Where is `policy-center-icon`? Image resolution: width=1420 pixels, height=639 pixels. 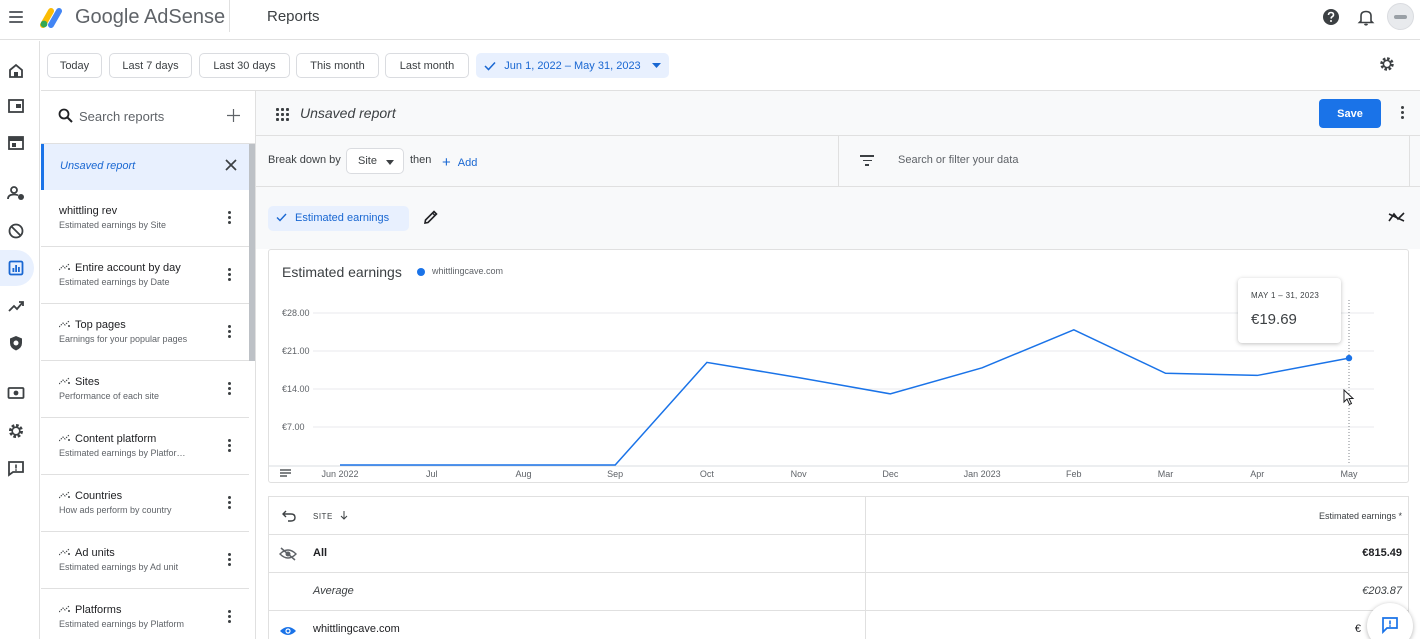 policy-center-icon is located at coordinates (16, 343).